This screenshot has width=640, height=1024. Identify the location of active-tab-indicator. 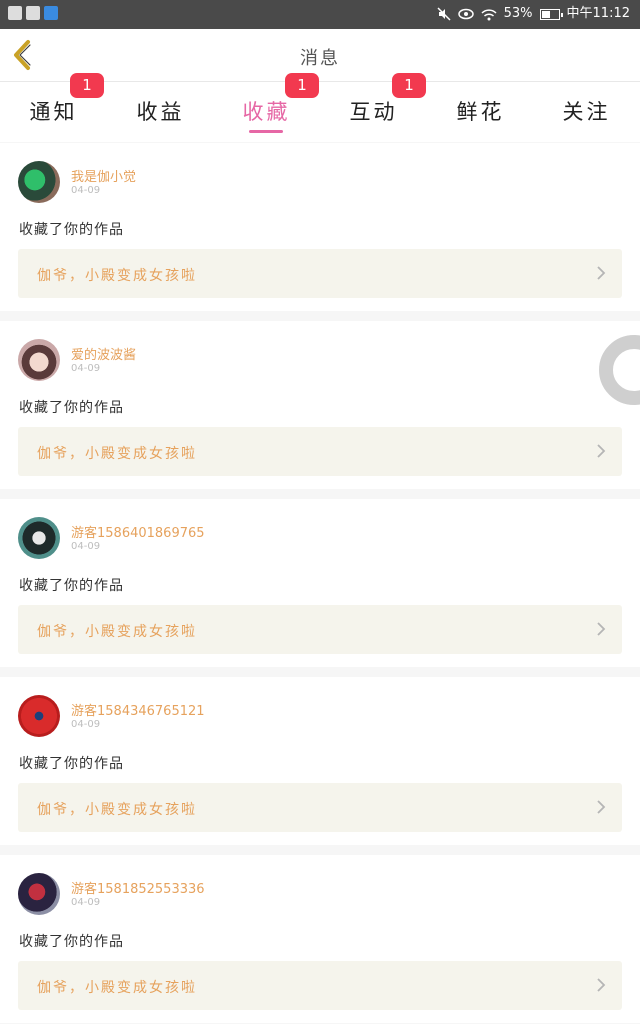
(266, 131).